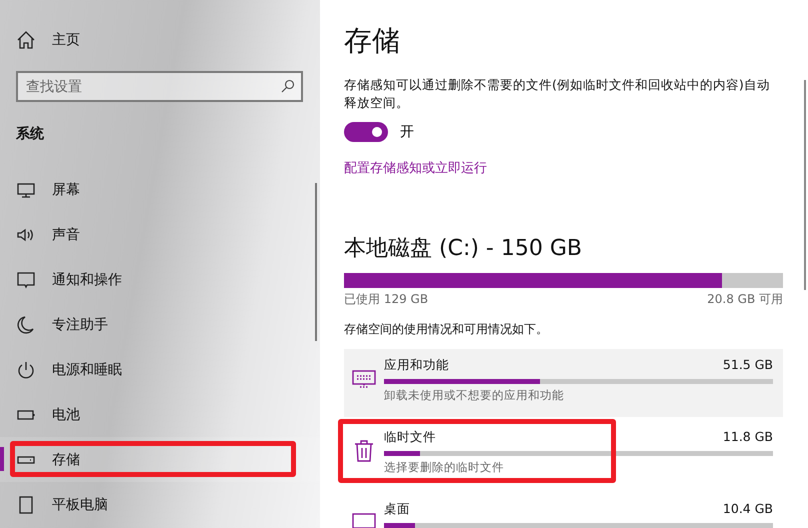 This screenshot has width=808, height=528. I want to click on trash-icon, so click(364, 451).